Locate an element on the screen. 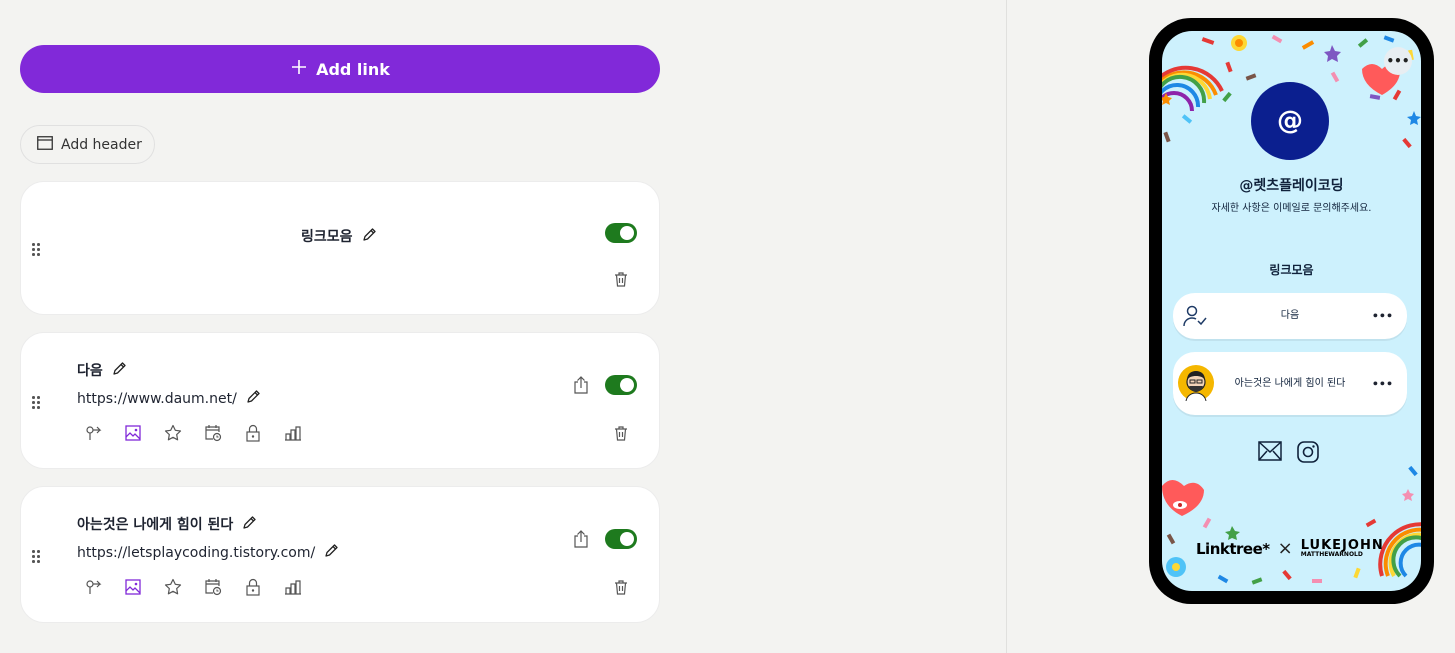 This screenshot has height=653, width=1455. link-card: 다음 https://www.daum.net/ is located at coordinates (340, 400).